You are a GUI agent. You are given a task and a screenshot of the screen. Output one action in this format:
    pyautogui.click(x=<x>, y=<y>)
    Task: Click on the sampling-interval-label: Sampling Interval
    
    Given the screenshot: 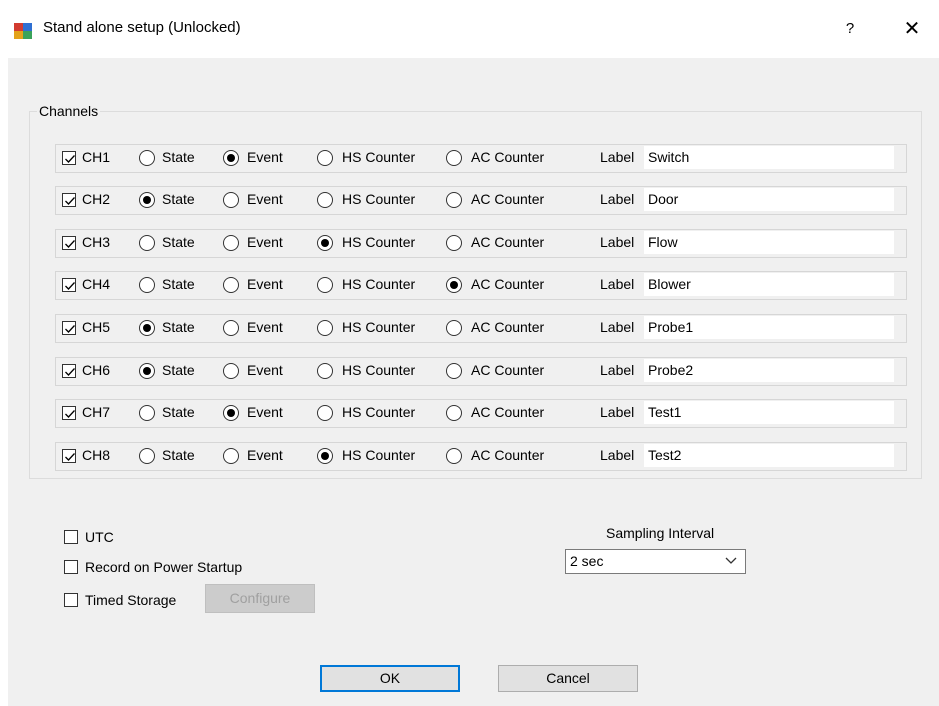 What is the action you would take?
    pyautogui.click(x=660, y=533)
    